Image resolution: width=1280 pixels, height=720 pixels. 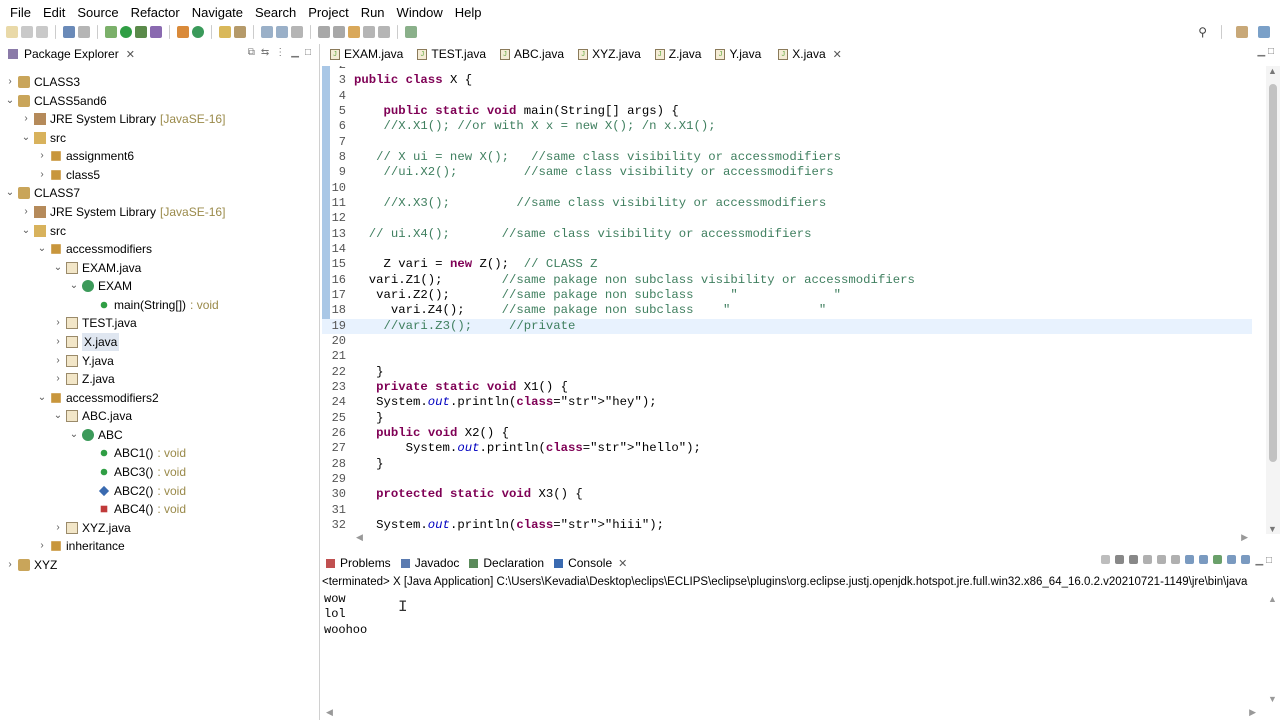 What do you see at coordinates (198, 32) in the screenshot?
I see `new-class-icon` at bounding box center [198, 32].